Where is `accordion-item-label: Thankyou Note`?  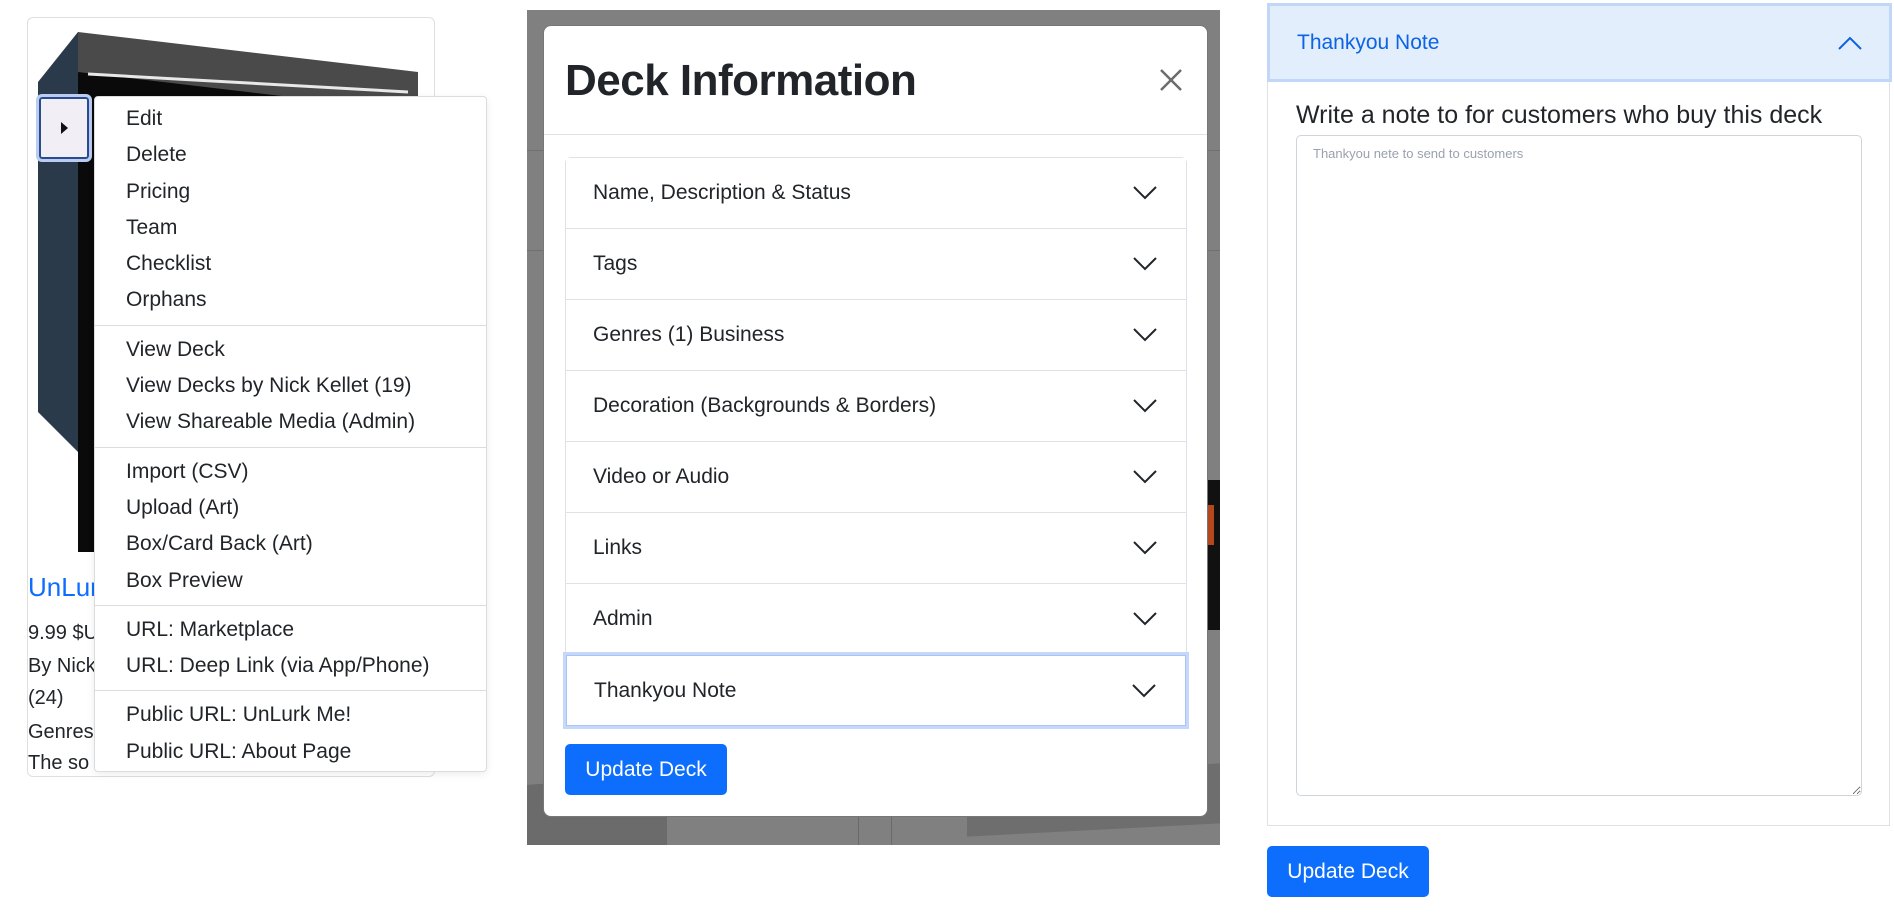 accordion-item-label: Thankyou Note is located at coordinates (665, 690).